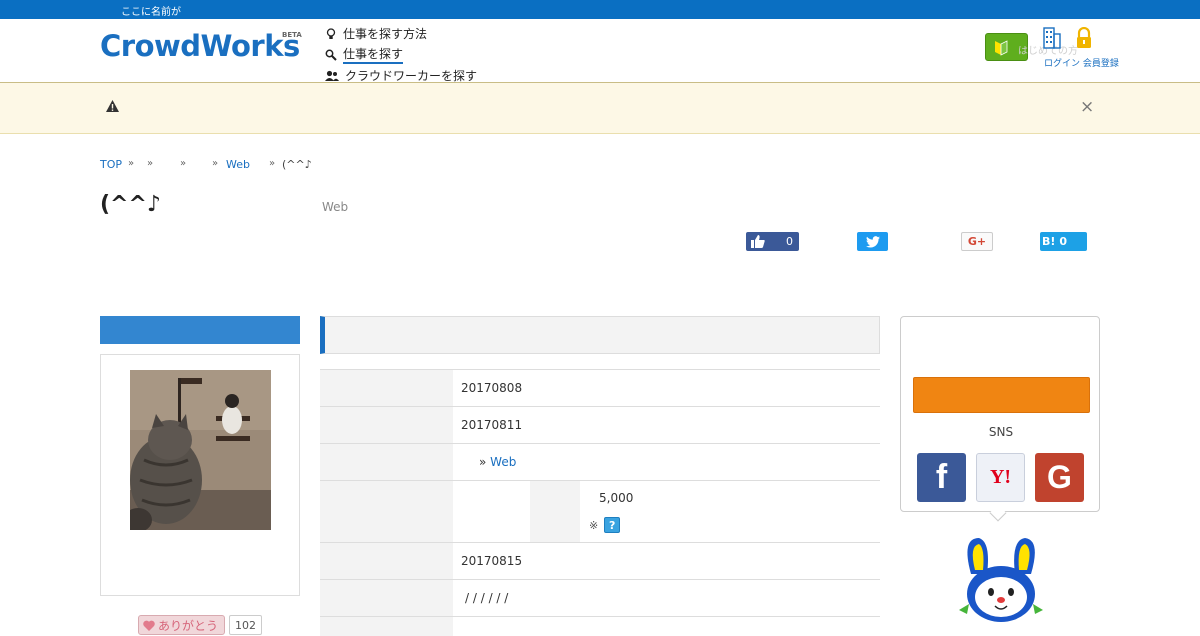 Image resolution: width=1200 pixels, height=636 pixels. I want to click on cat-photo, so click(200, 450).